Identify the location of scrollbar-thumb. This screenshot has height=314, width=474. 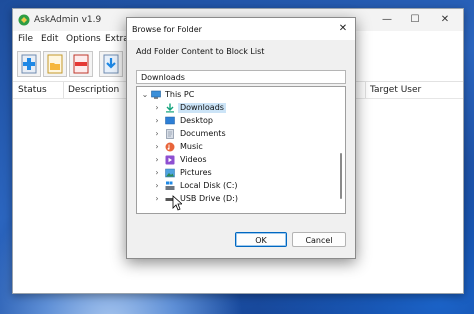
(341, 176).